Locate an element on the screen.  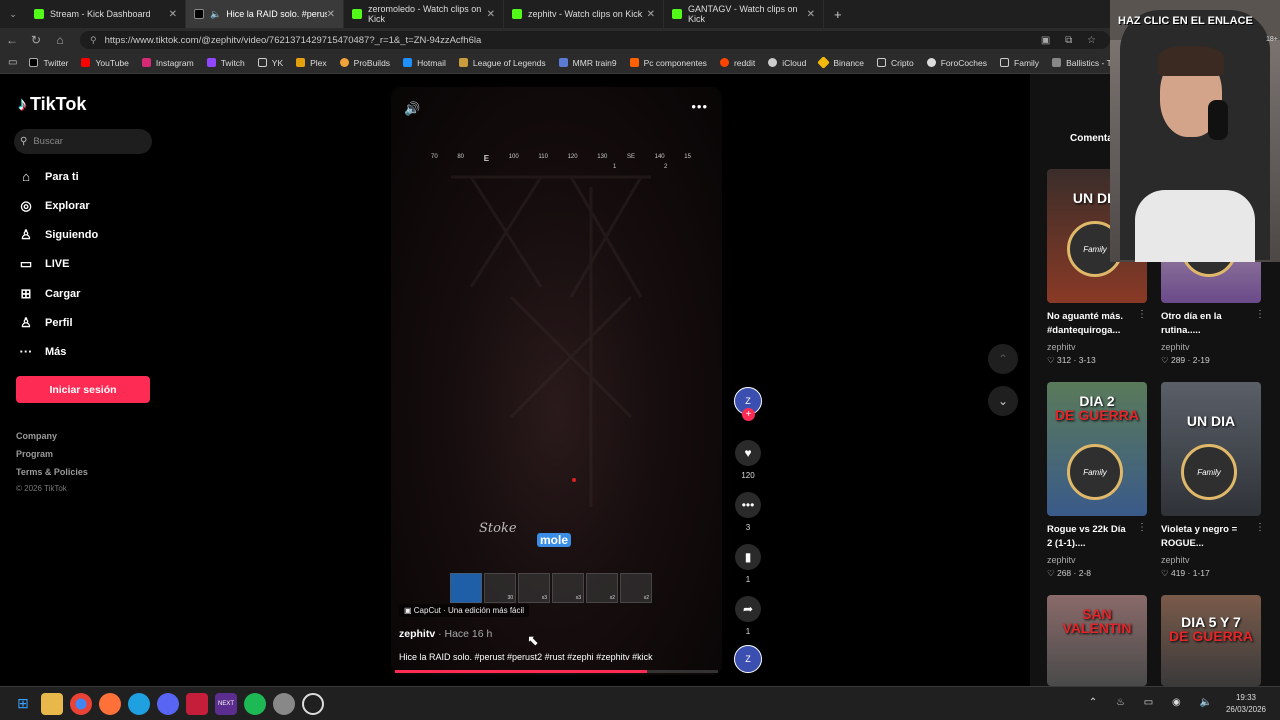
search-input: ⚲ Buscar is located at coordinates (83, 141).